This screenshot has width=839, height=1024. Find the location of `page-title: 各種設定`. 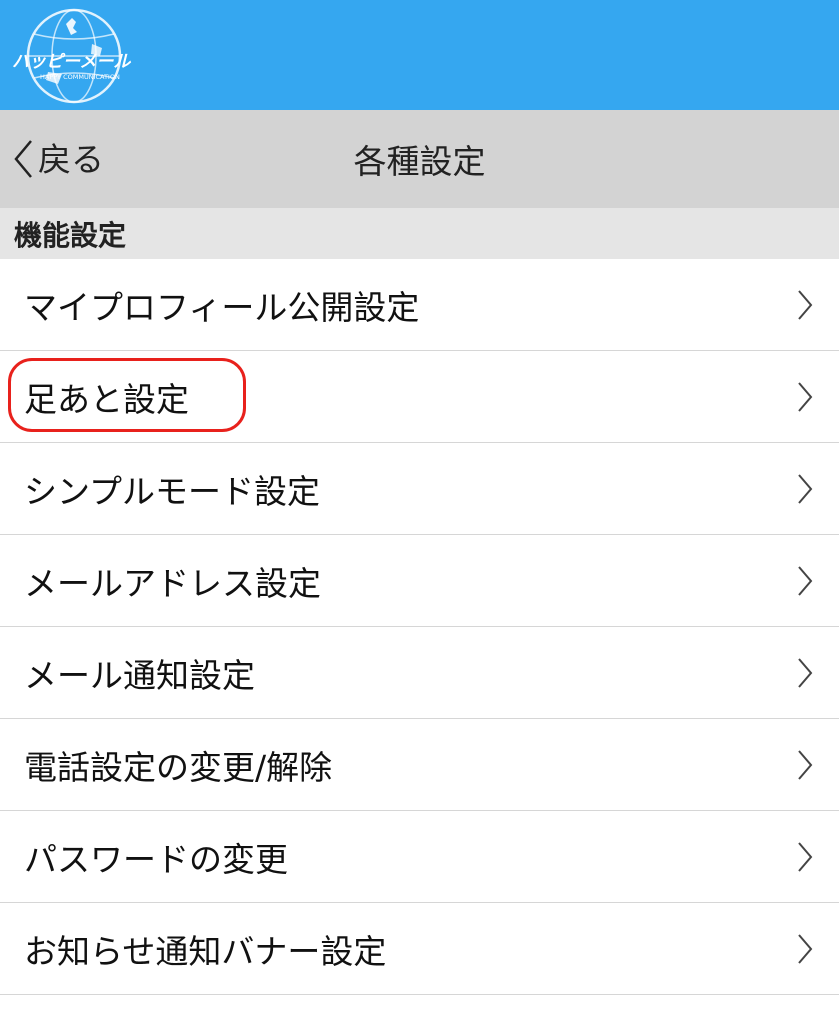

page-title: 各種設定 is located at coordinates (419, 161).